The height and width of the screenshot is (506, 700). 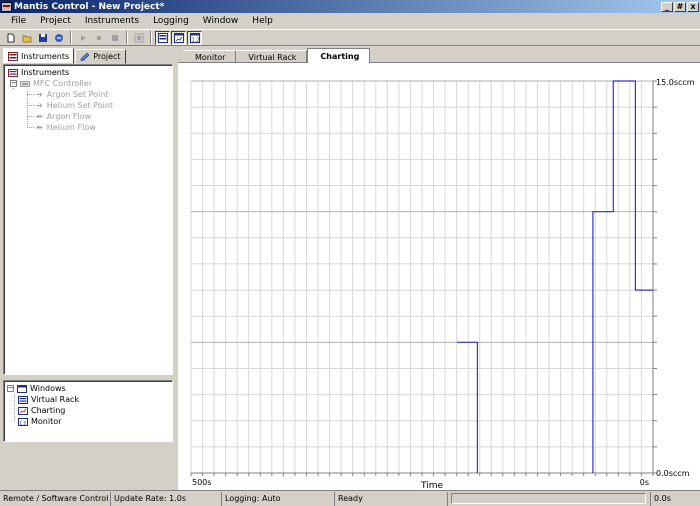 What do you see at coordinates (675, 82) in the screenshot?
I see `y-tick-label-max: 15.0sccm` at bounding box center [675, 82].